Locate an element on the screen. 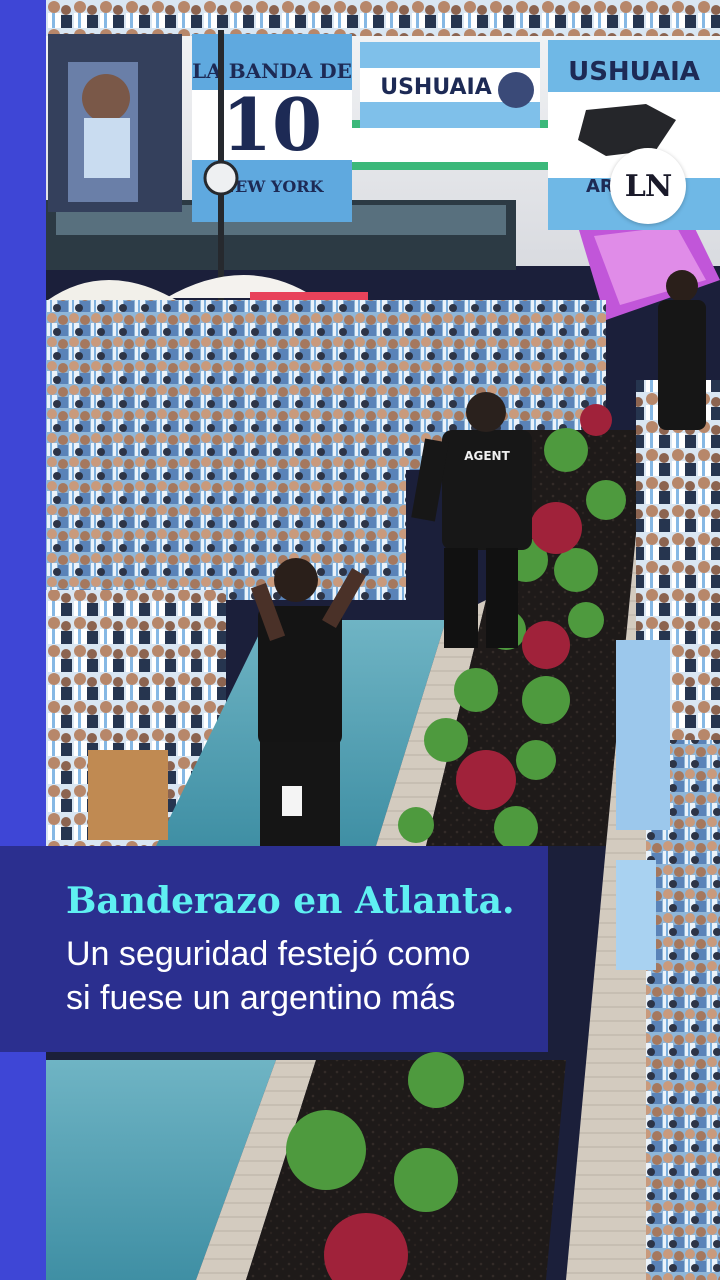 This screenshot has width=720, height=1280. caption-line-1: Un seguridad festejó como is located at coordinates (268, 954).